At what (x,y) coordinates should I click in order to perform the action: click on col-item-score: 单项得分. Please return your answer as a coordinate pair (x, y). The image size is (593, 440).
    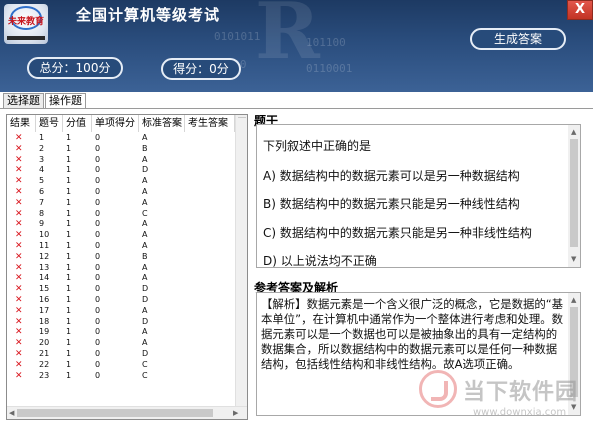
    Looking at the image, I should click on (115, 123).